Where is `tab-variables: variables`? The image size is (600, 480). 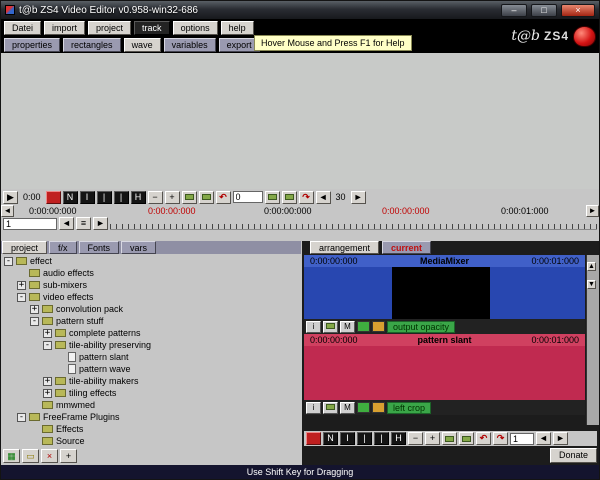
tab-variables: variables is located at coordinates (189, 44).